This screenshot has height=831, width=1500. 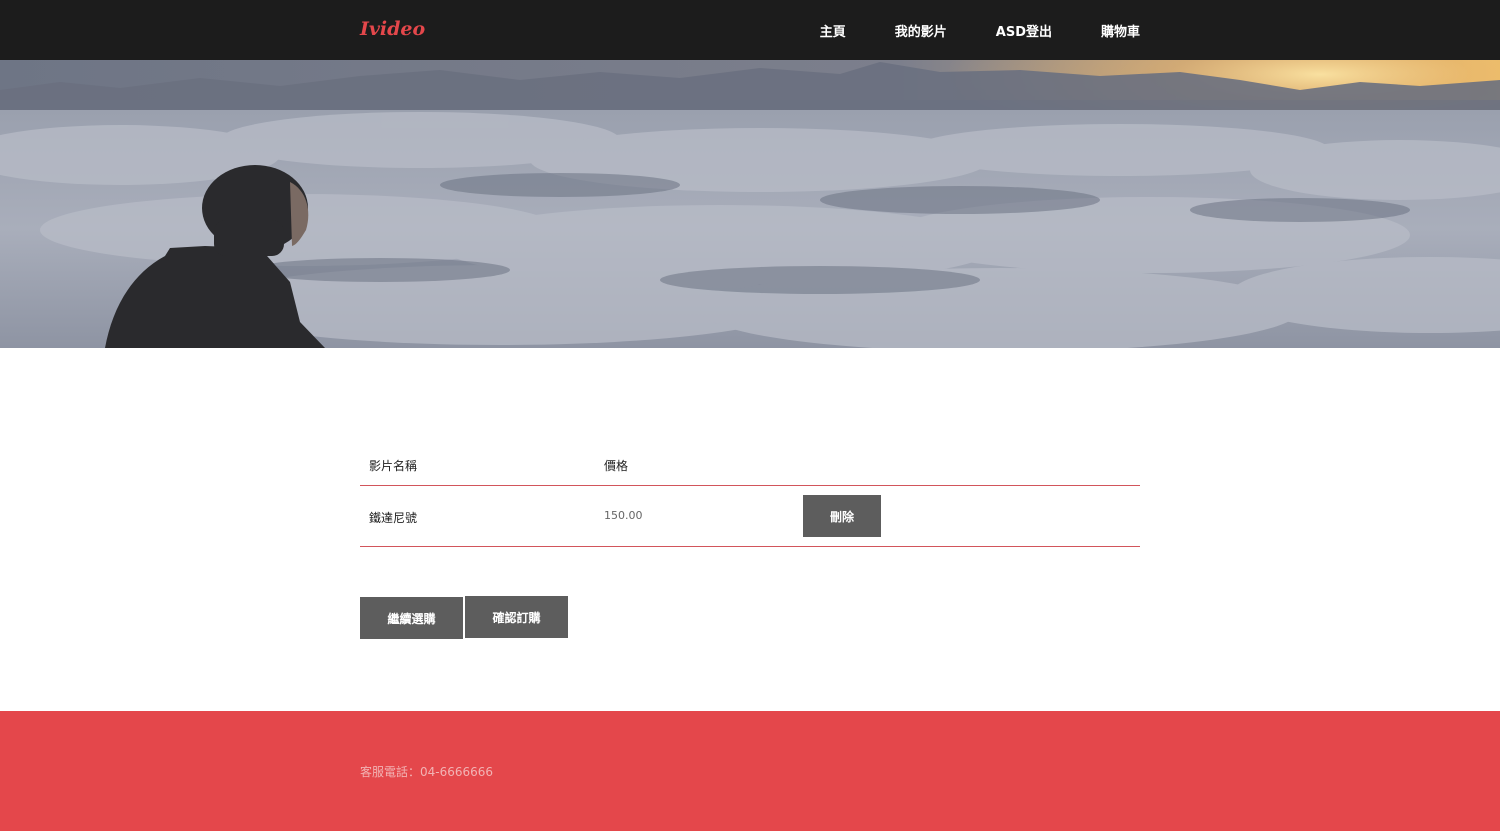 What do you see at coordinates (623, 515) in the screenshot?
I see `price-cell: 150.00` at bounding box center [623, 515].